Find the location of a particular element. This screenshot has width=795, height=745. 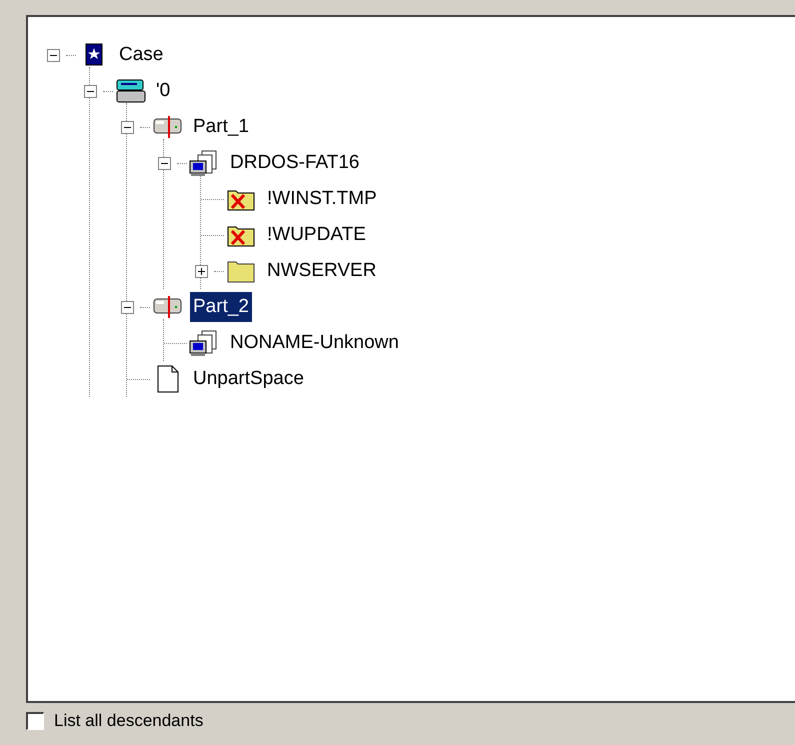

tree-item: Part_2 is located at coordinates (221, 307).